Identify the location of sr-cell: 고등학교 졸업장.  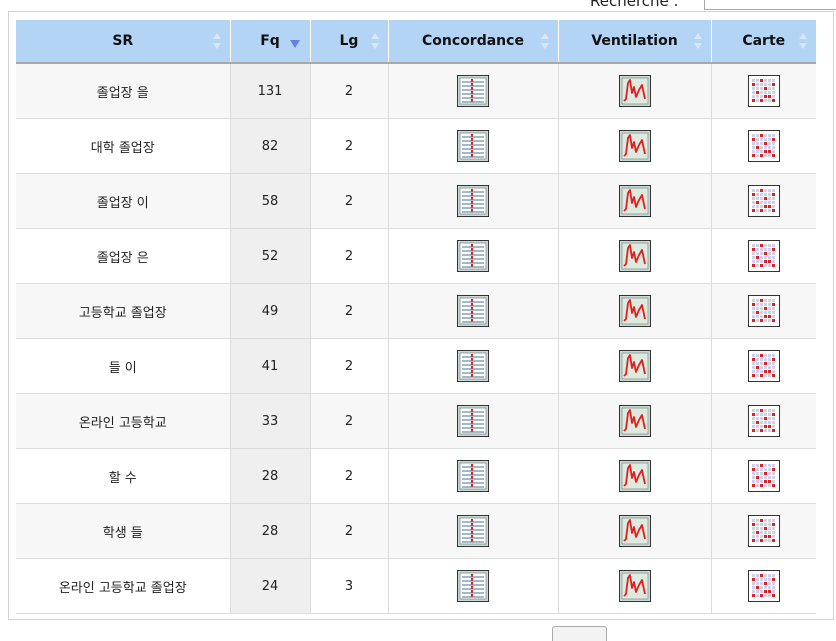
(123, 311).